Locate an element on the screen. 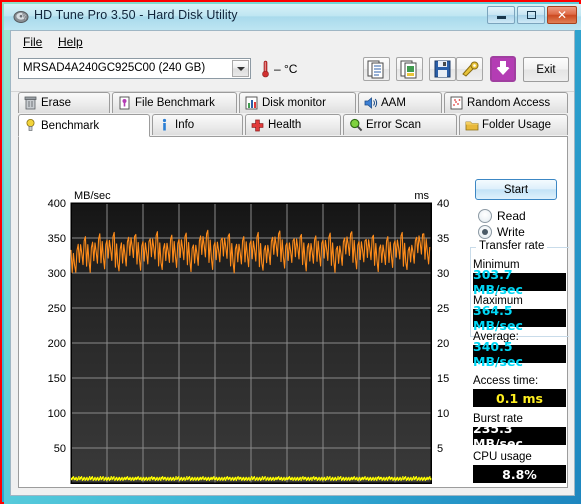 The image size is (581, 504). svg-text: 35 is located at coordinates (443, 239).